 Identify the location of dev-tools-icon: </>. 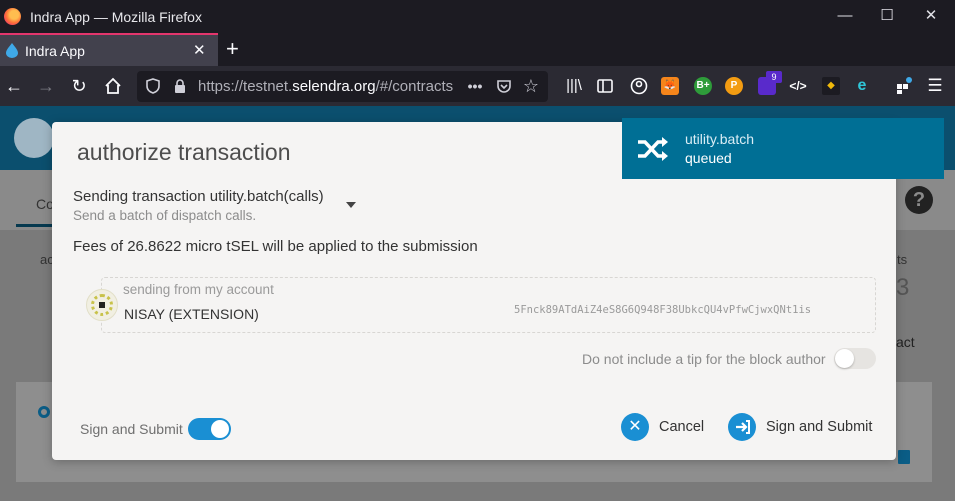
(798, 86).